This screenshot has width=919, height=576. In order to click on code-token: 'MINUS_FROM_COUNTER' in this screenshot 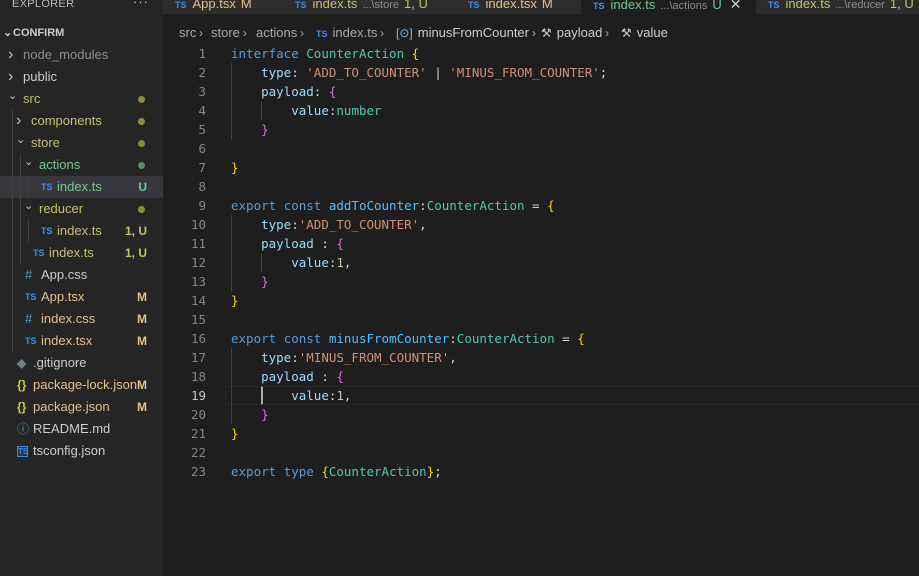, I will do `click(374, 357)`.